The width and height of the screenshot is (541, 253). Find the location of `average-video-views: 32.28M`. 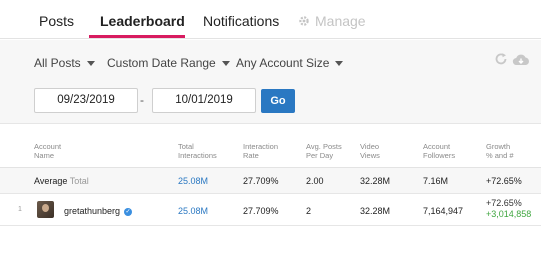

average-video-views: 32.28M is located at coordinates (375, 181).